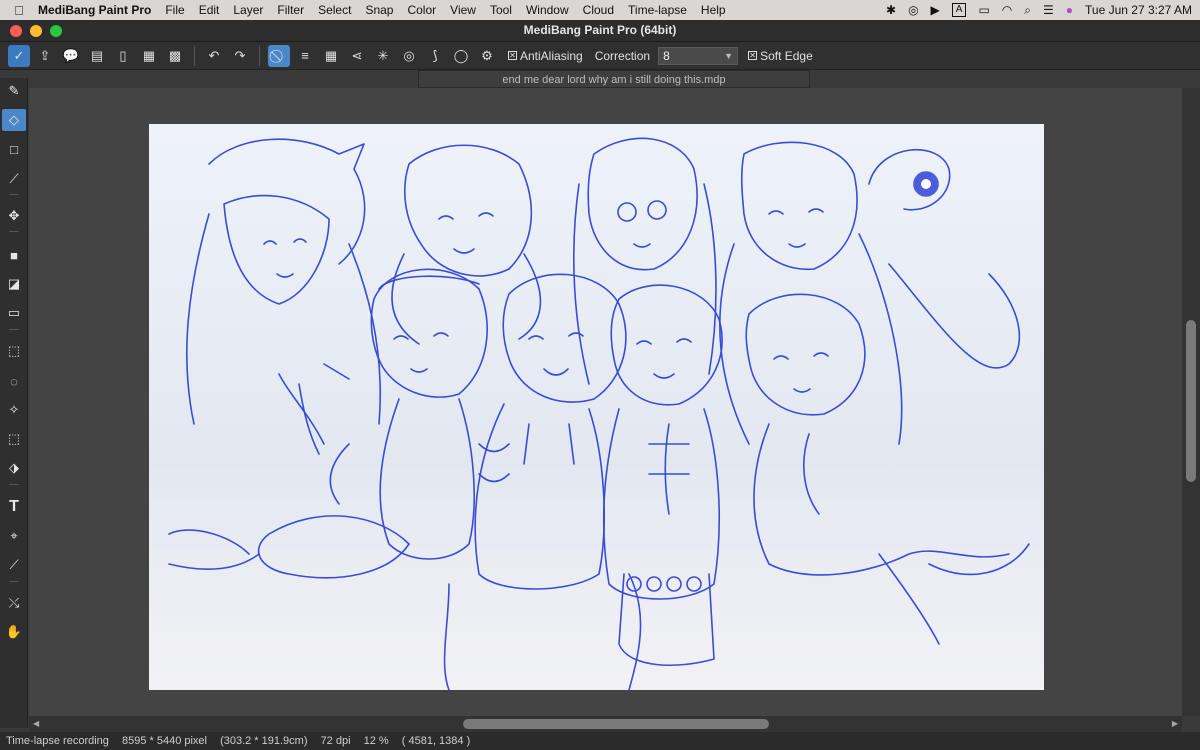 The width and height of the screenshot is (1200, 750). Describe the element at coordinates (1175, 723) in the screenshot. I see `scroll-right-icon: ▶` at that location.